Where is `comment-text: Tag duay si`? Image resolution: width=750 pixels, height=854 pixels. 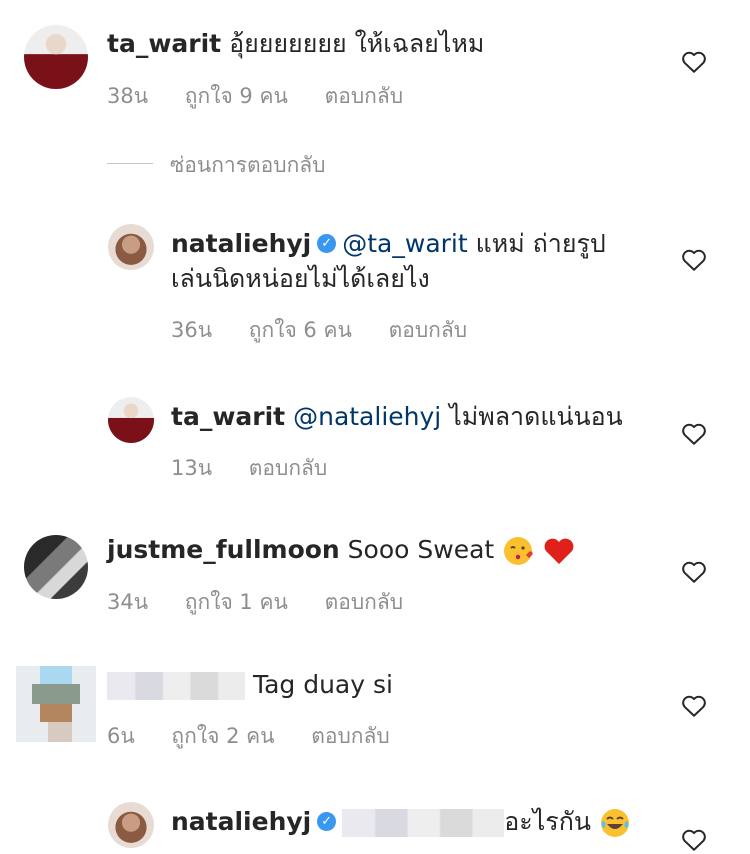 comment-text: Tag duay si is located at coordinates (322, 684).